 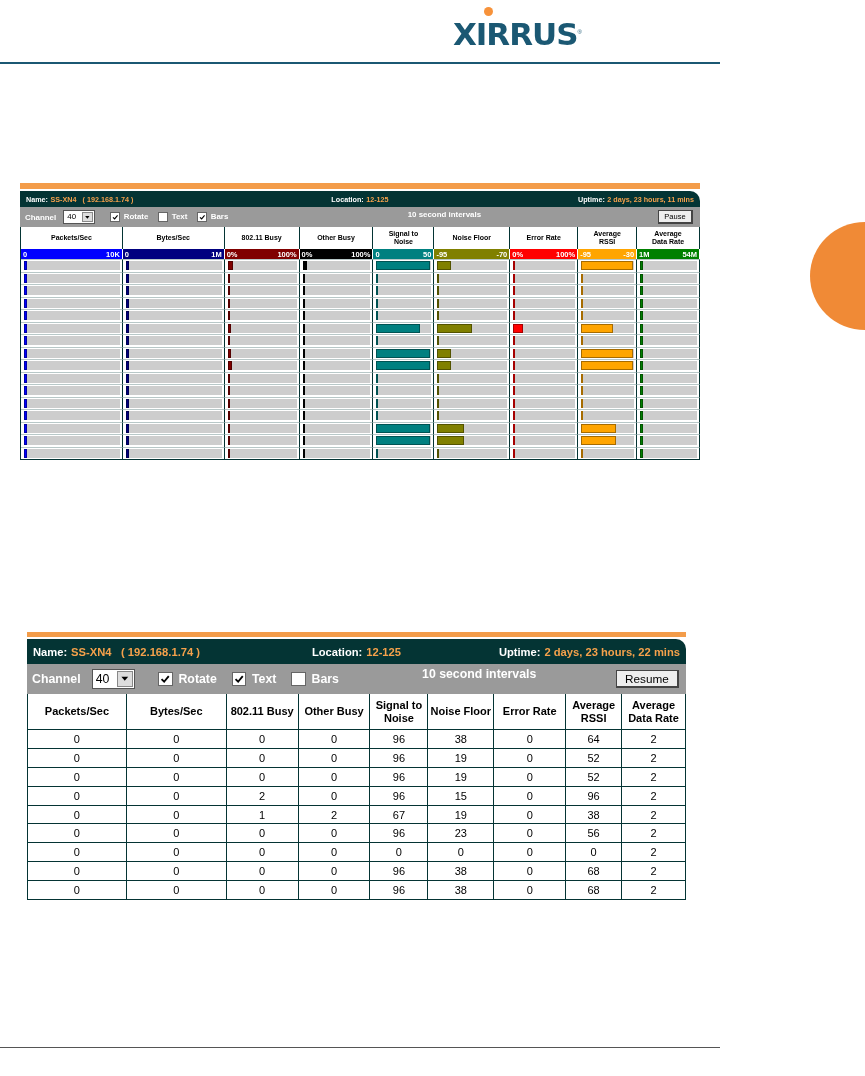 I want to click on interval-text: 10 second intervals, so click(x=479, y=674).